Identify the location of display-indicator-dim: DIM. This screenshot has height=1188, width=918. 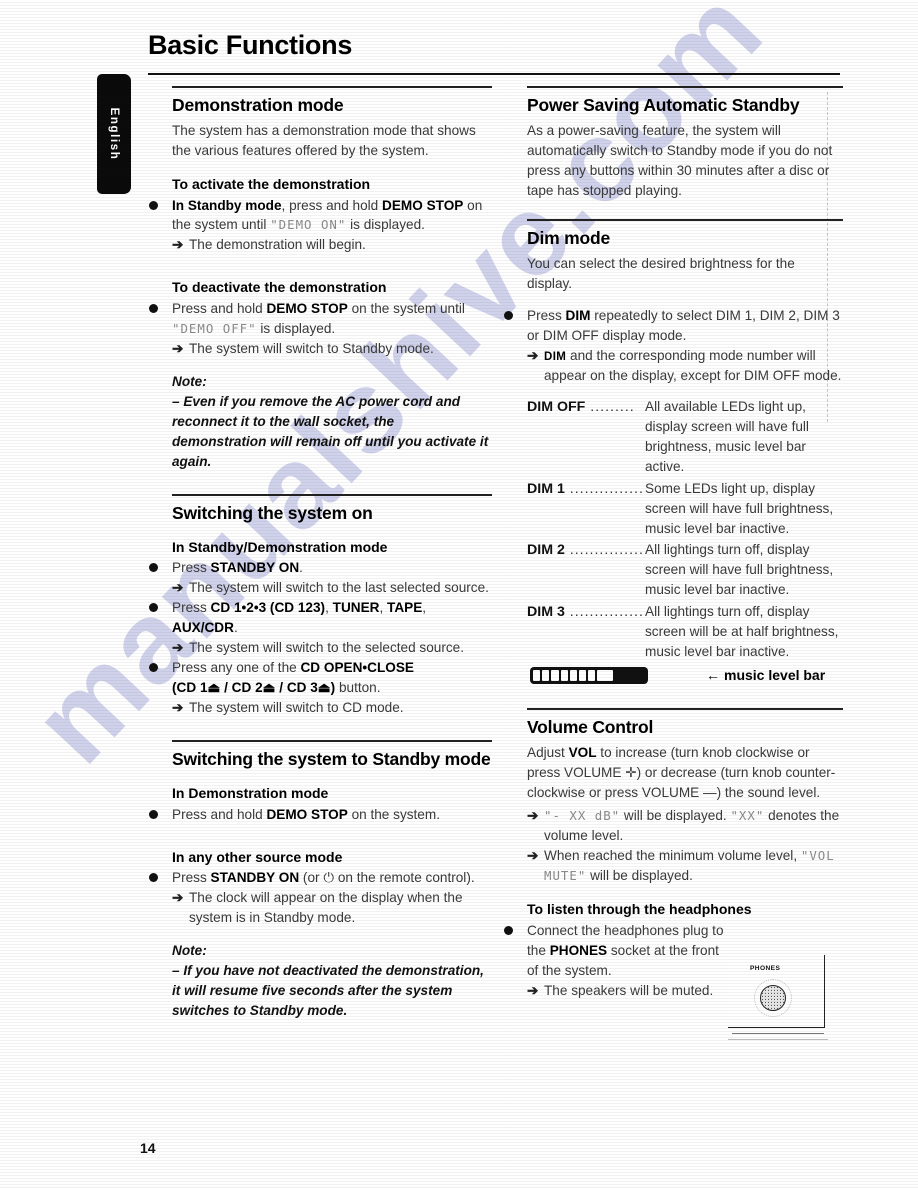
(555, 356).